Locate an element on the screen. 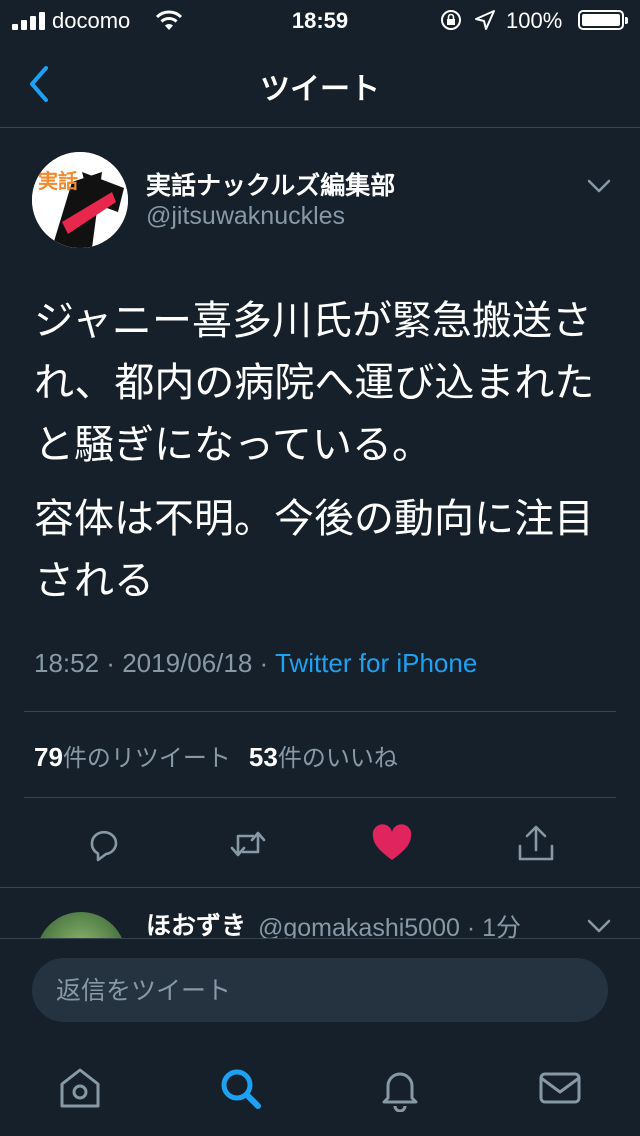 This screenshot has height=1136, width=640. author-avatar: 実話 is located at coordinates (80, 200).